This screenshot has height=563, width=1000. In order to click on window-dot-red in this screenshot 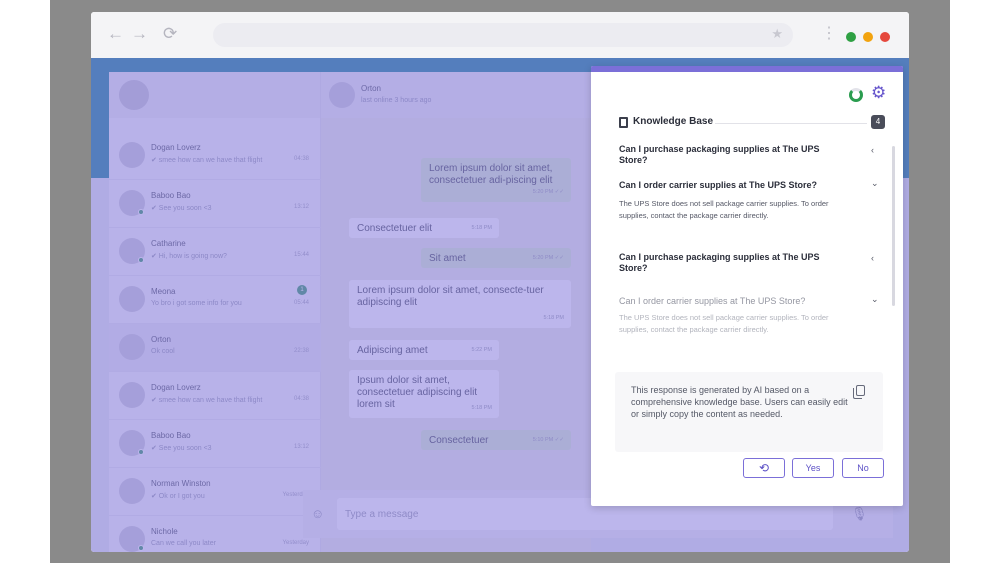, I will do `click(885, 37)`.